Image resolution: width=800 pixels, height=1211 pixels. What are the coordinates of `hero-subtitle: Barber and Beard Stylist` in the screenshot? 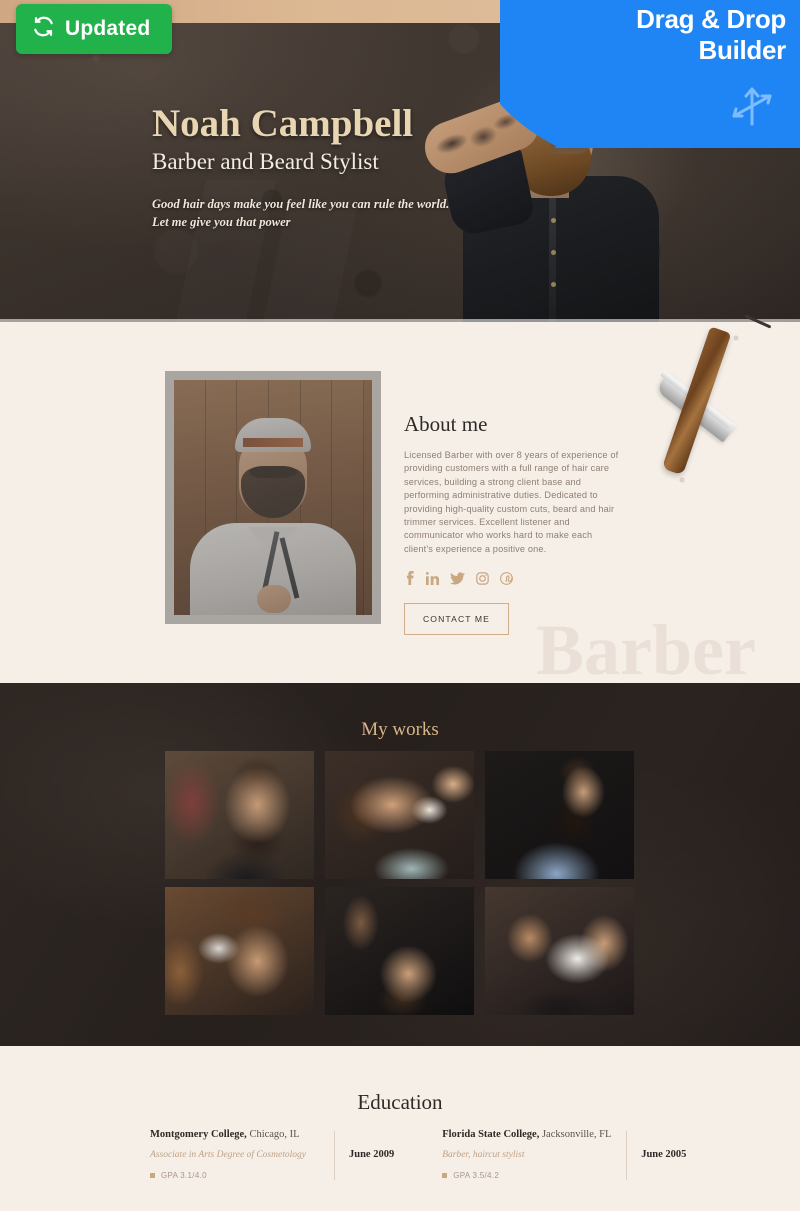 It's located at (265, 161).